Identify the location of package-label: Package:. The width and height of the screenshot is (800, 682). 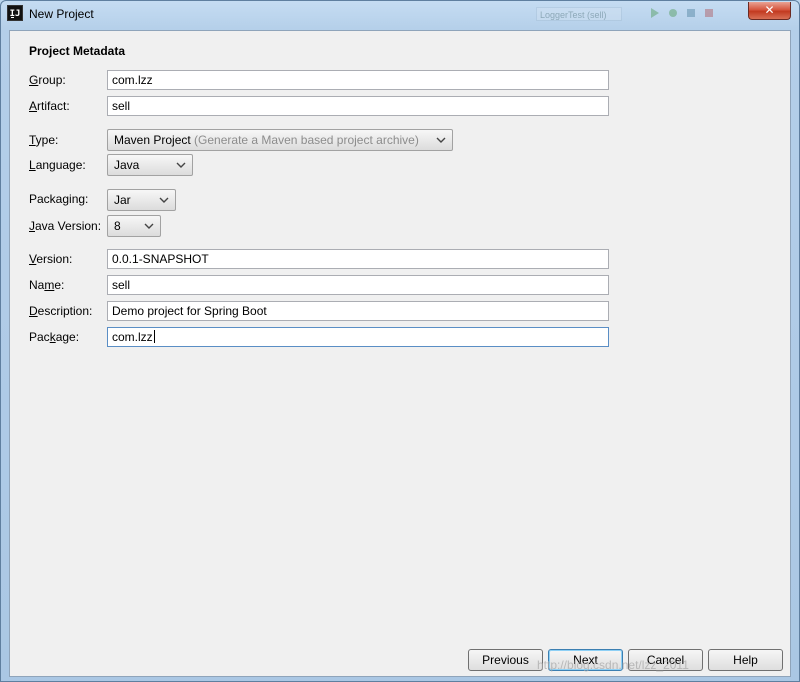
(54, 337).